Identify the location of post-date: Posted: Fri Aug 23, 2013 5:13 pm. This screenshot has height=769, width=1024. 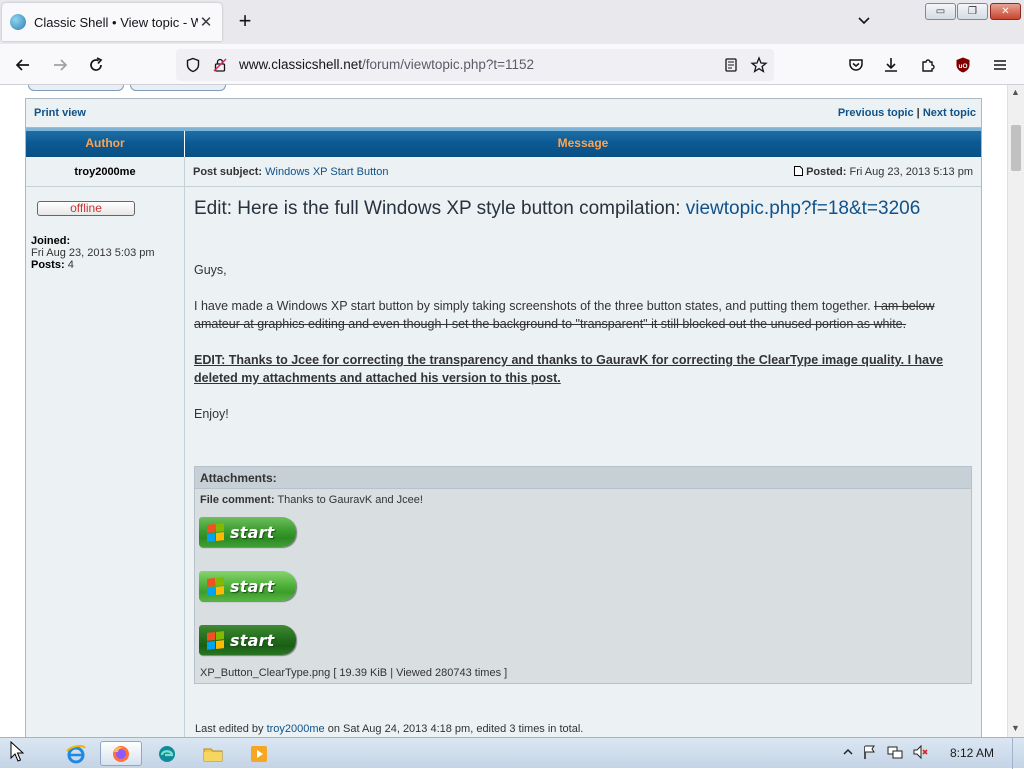
(883, 172).